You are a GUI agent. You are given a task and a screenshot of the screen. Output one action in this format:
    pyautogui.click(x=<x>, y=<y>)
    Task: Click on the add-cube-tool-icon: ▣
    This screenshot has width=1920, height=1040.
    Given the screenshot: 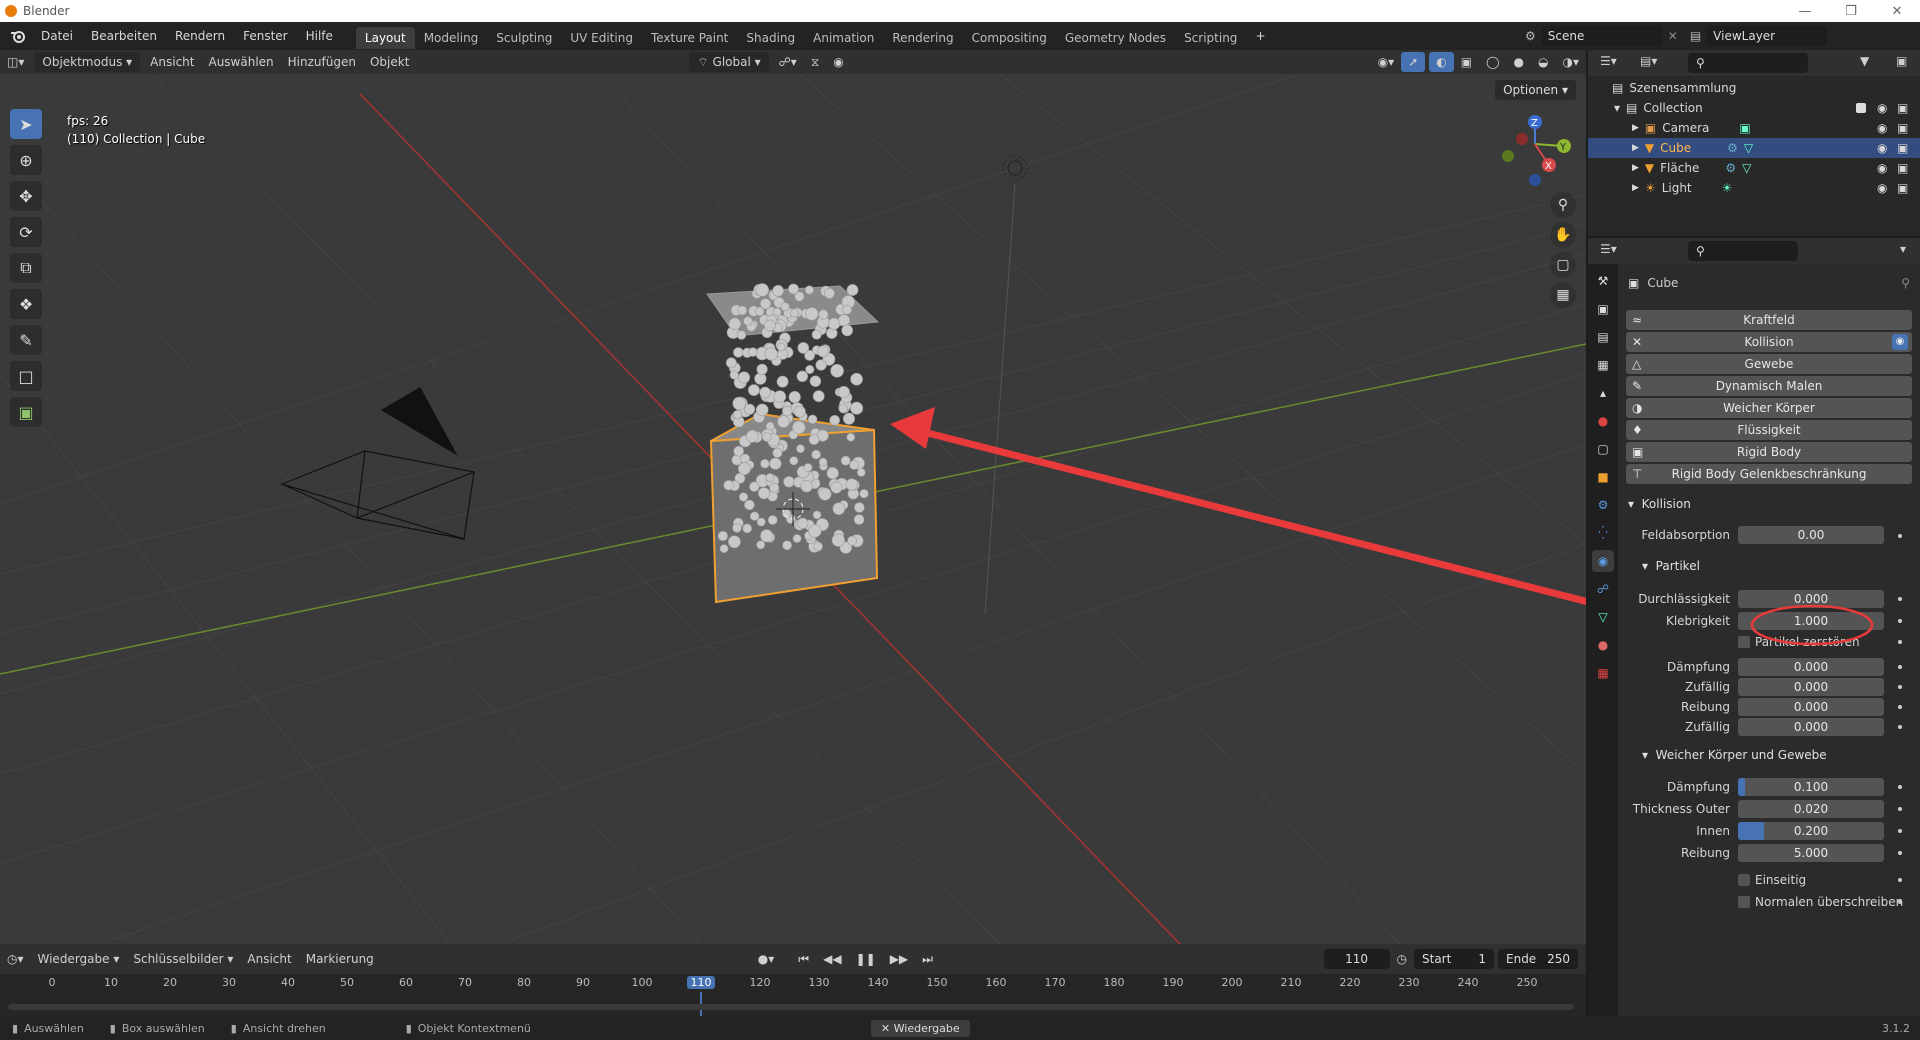 What is the action you would take?
    pyautogui.click(x=26, y=412)
    